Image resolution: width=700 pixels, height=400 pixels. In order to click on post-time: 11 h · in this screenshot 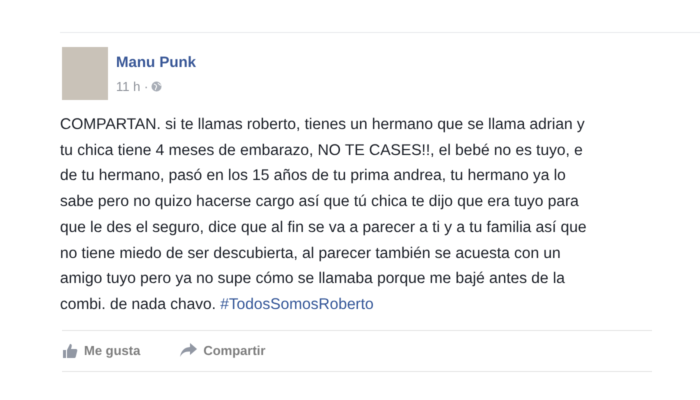, I will do `click(132, 86)`.